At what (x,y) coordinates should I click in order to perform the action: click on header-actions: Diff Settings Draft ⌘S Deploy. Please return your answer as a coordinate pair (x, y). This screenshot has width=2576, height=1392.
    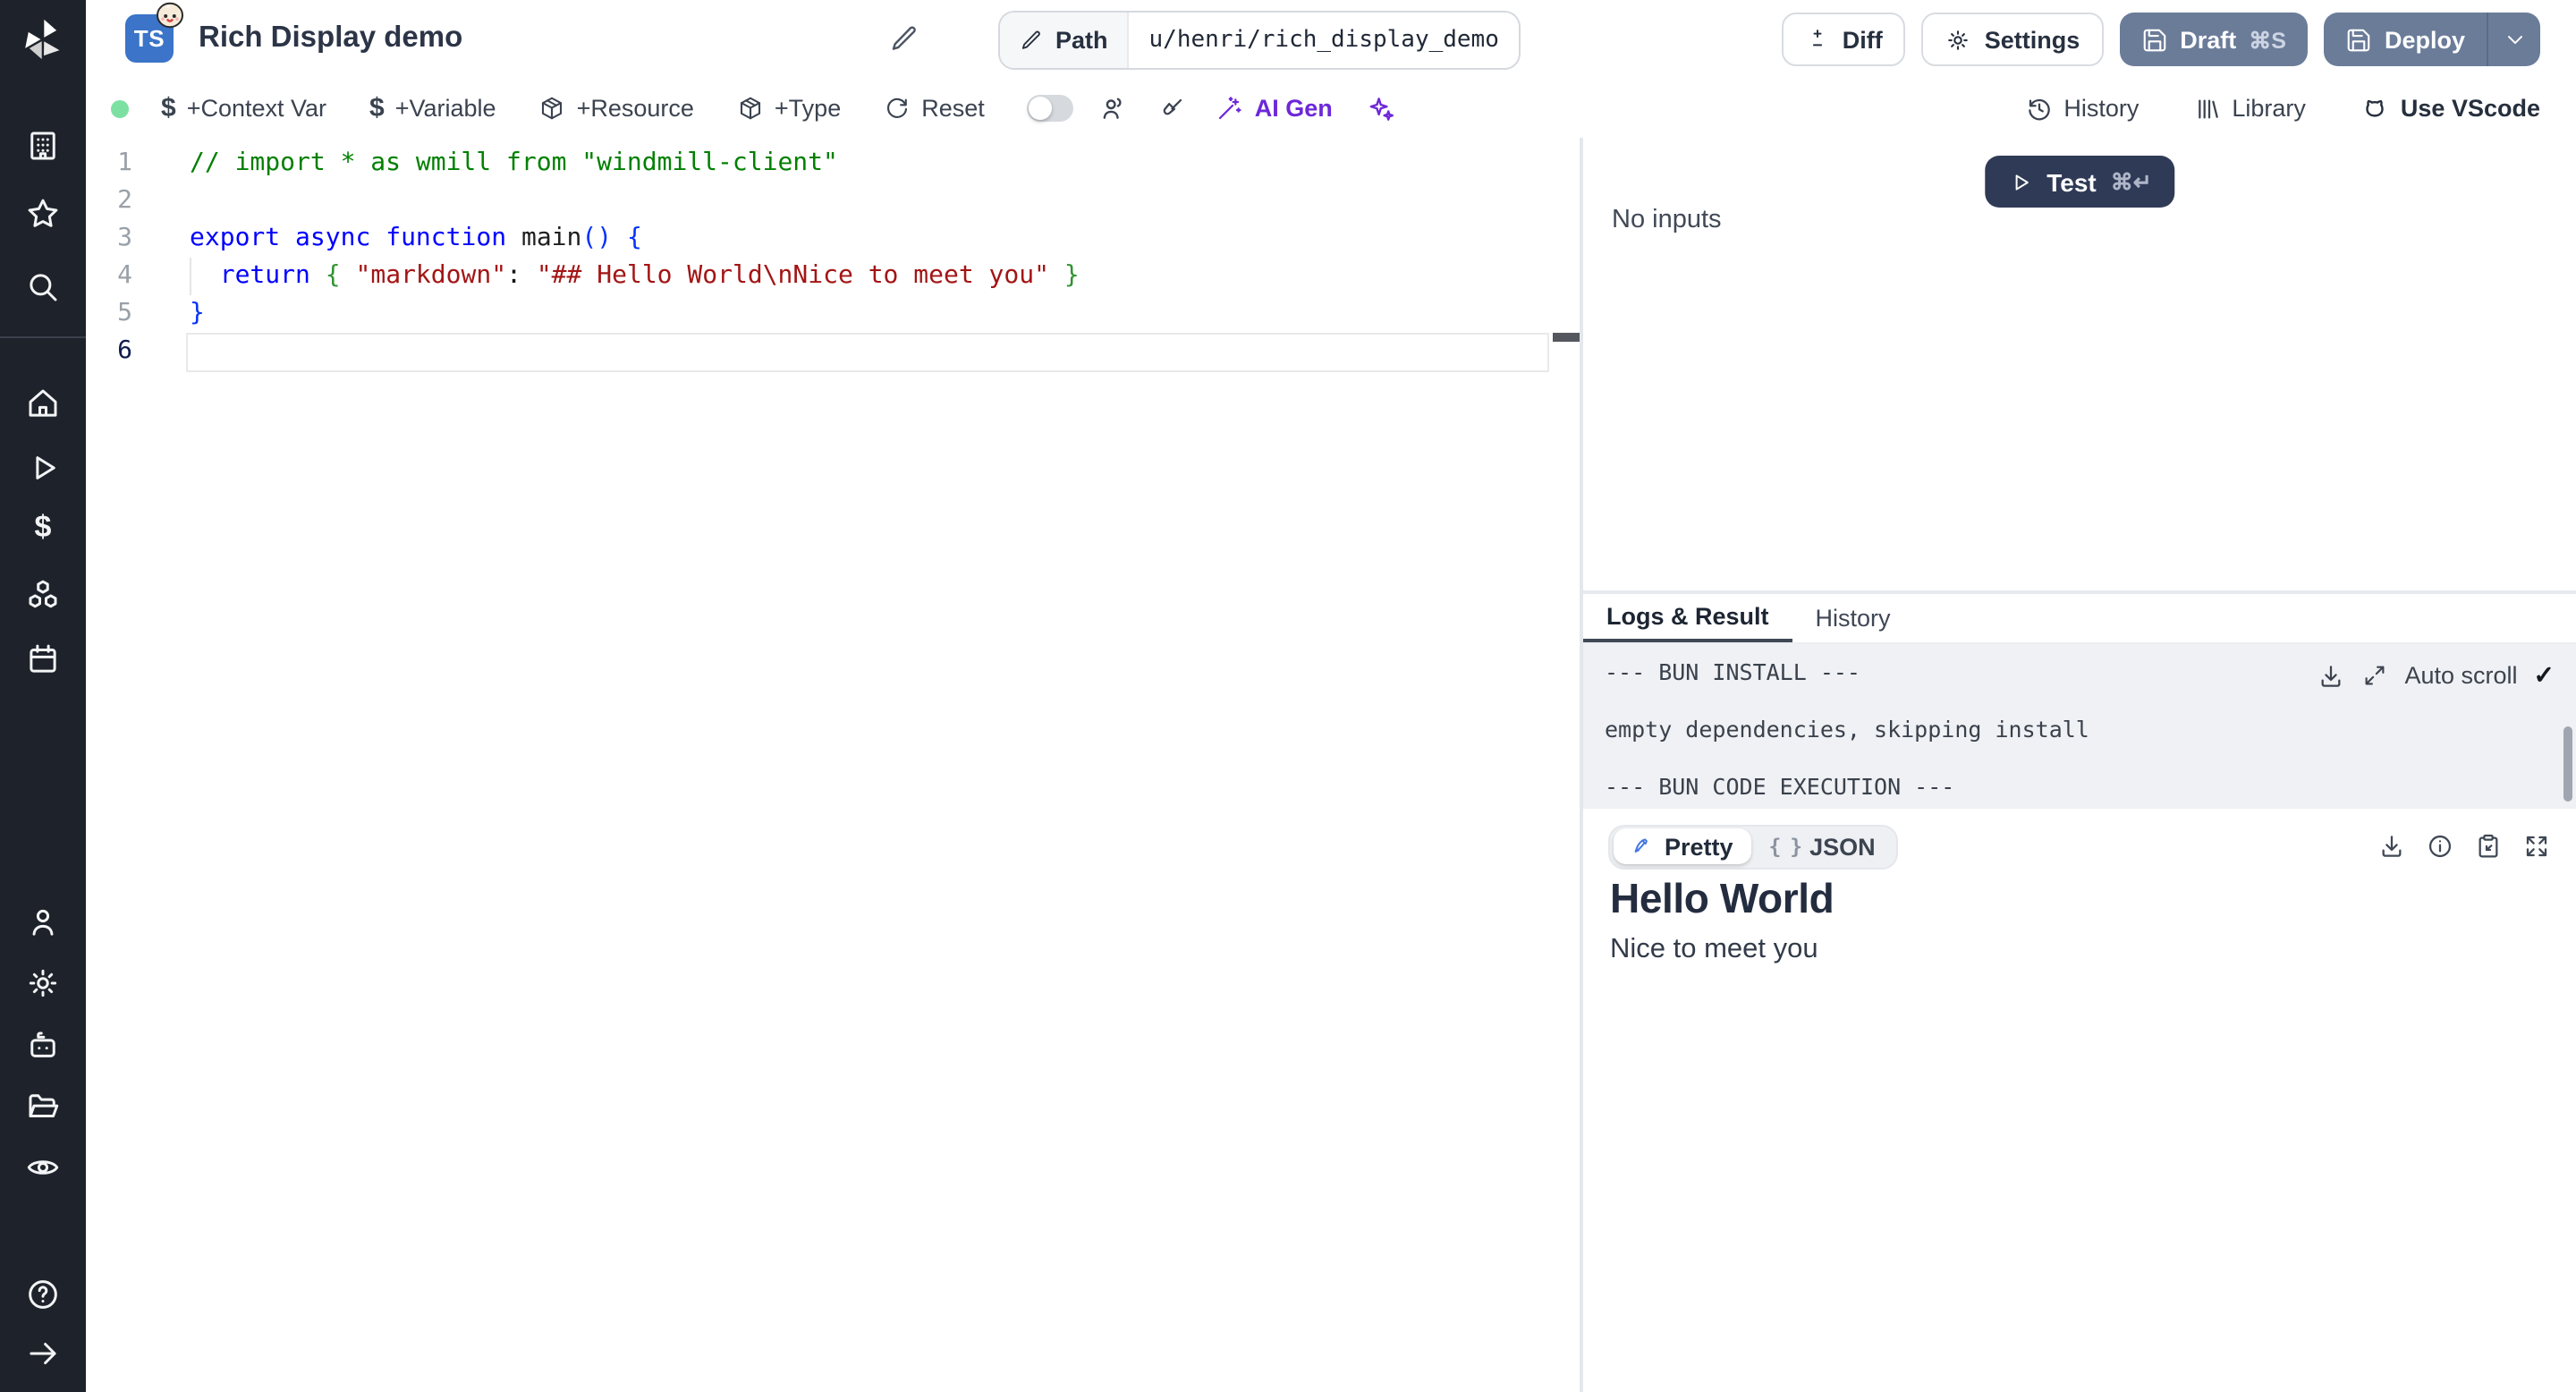
    Looking at the image, I should click on (2160, 39).